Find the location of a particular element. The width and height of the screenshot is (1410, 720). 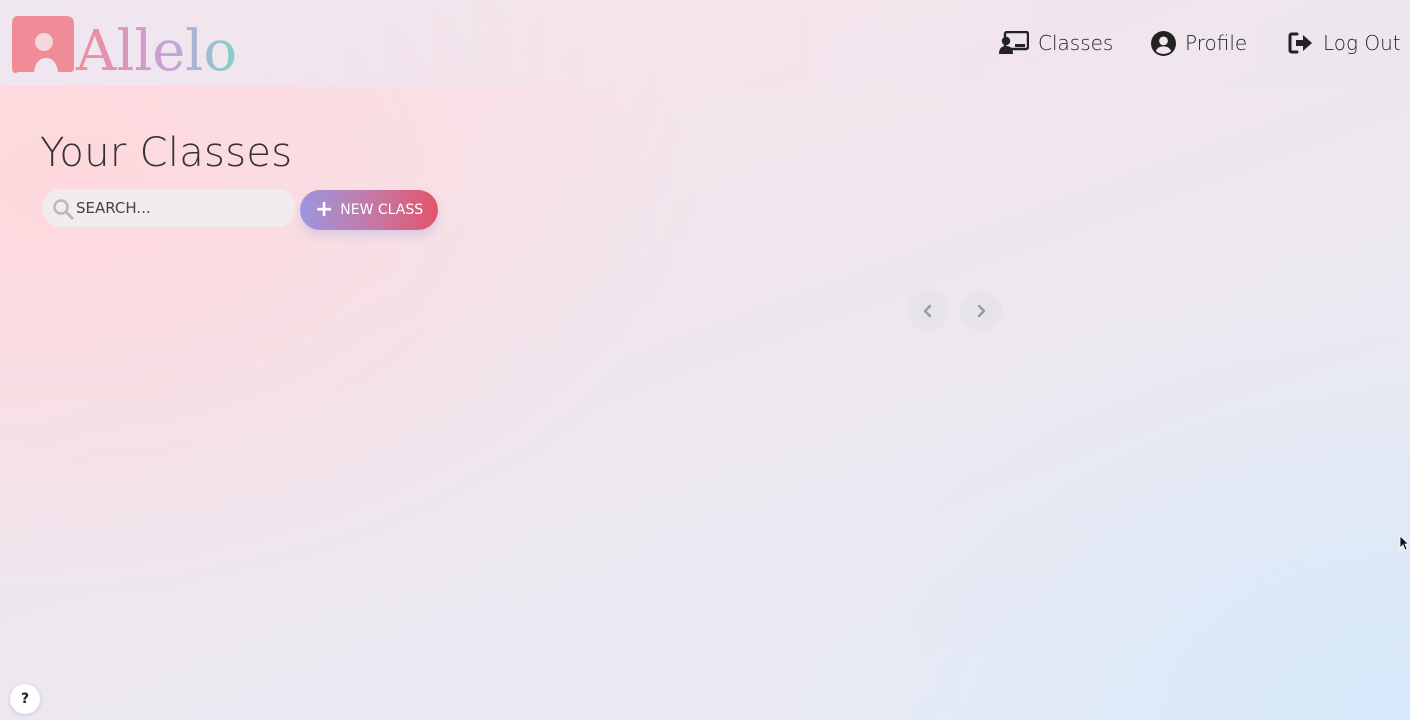

nav-profile: Profile is located at coordinates (1199, 43).